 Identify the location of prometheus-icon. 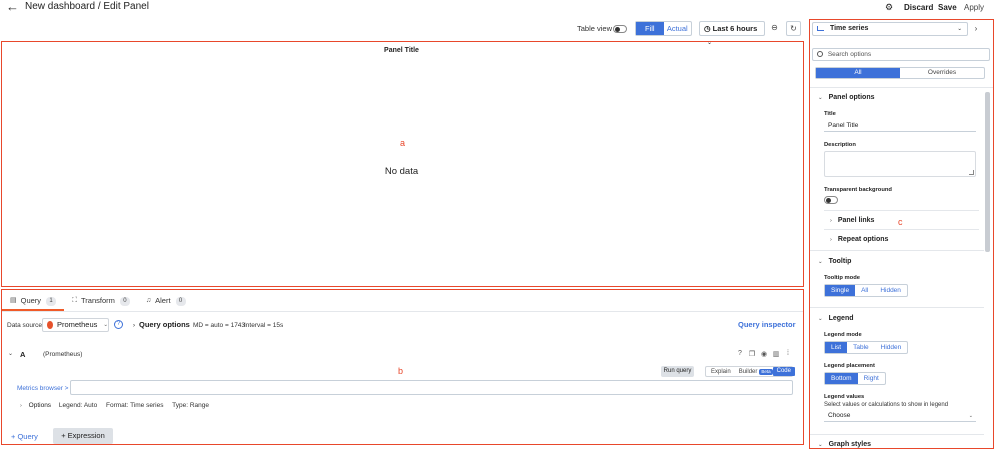
(50, 325).